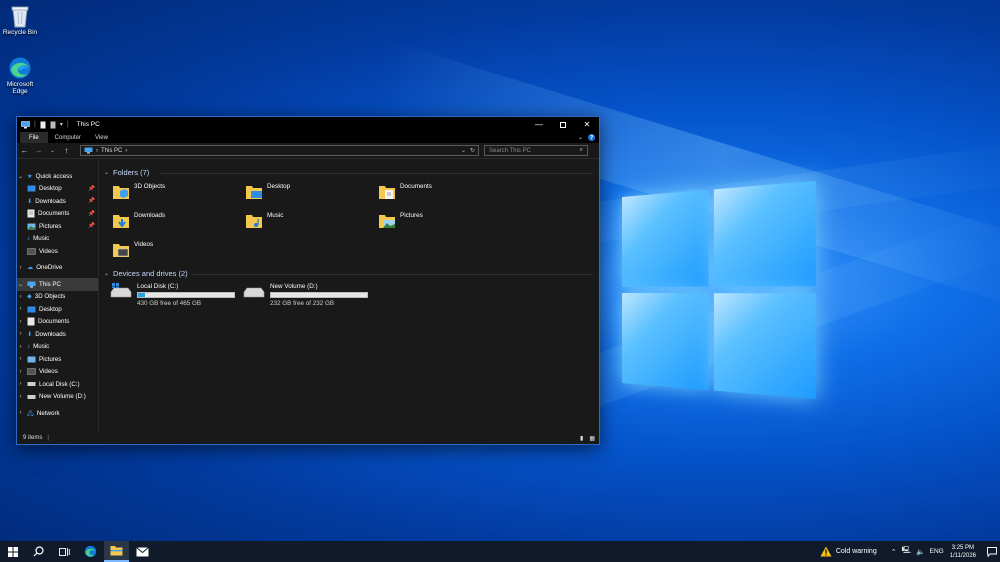 The height and width of the screenshot is (562, 1000). I want to click on nav-item-3d-objects: › ◆ 3D Objects, so click(57, 297).